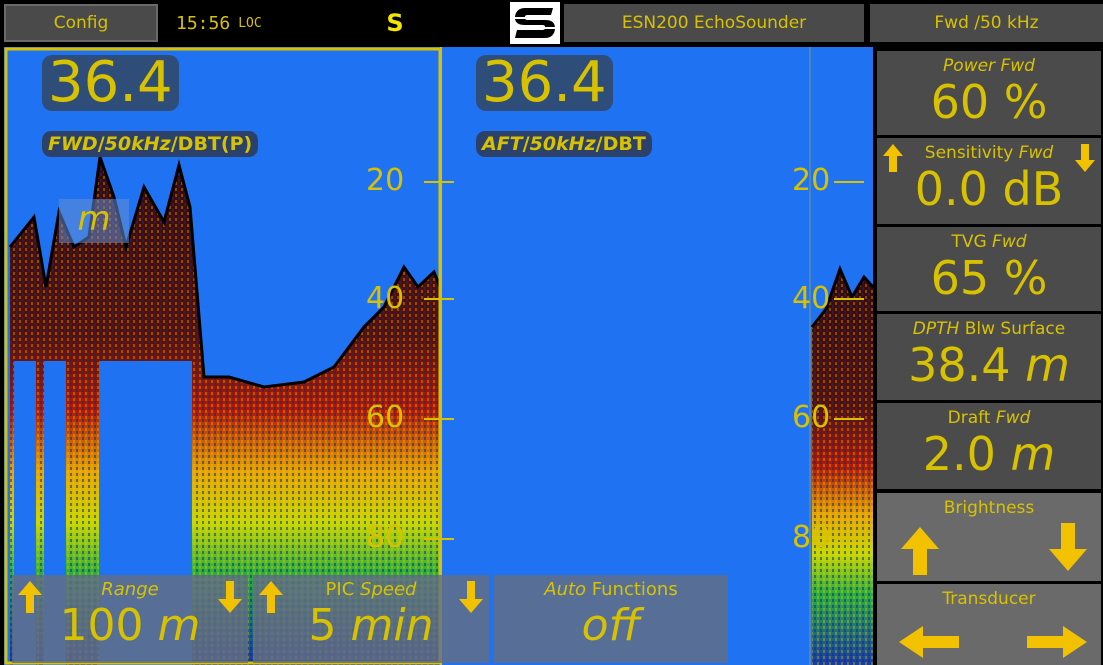  Describe the element at coordinates (989, 624) in the screenshot. I see `transducer-control: Transducer` at that location.